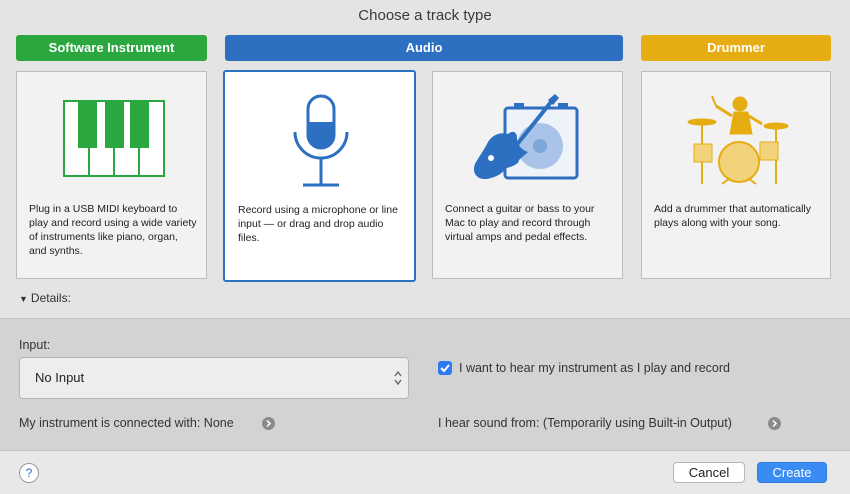 The width and height of the screenshot is (850, 494). What do you see at coordinates (774, 423) in the screenshot?
I see `sound-output-arrow-icon` at bounding box center [774, 423].